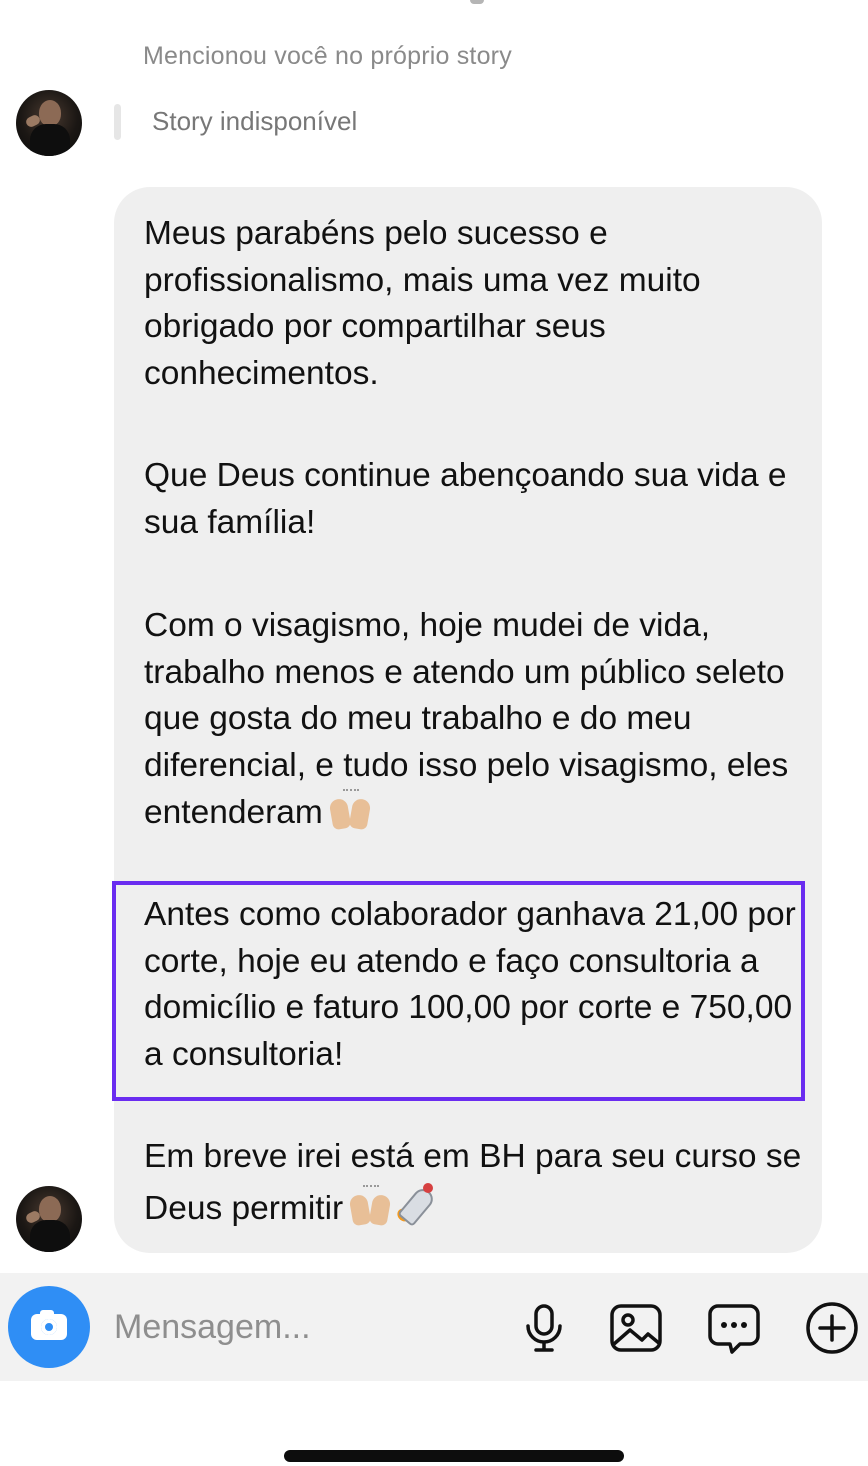  I want to click on microphone-icon, so click(544, 1328).